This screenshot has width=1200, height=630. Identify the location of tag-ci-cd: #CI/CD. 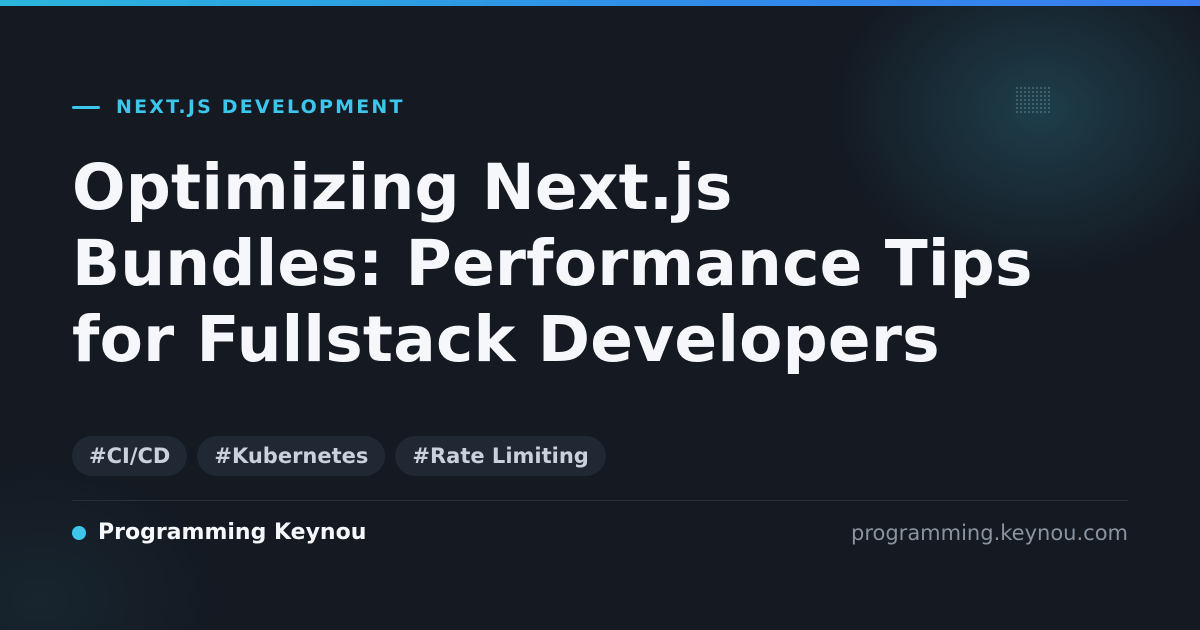
(130, 456).